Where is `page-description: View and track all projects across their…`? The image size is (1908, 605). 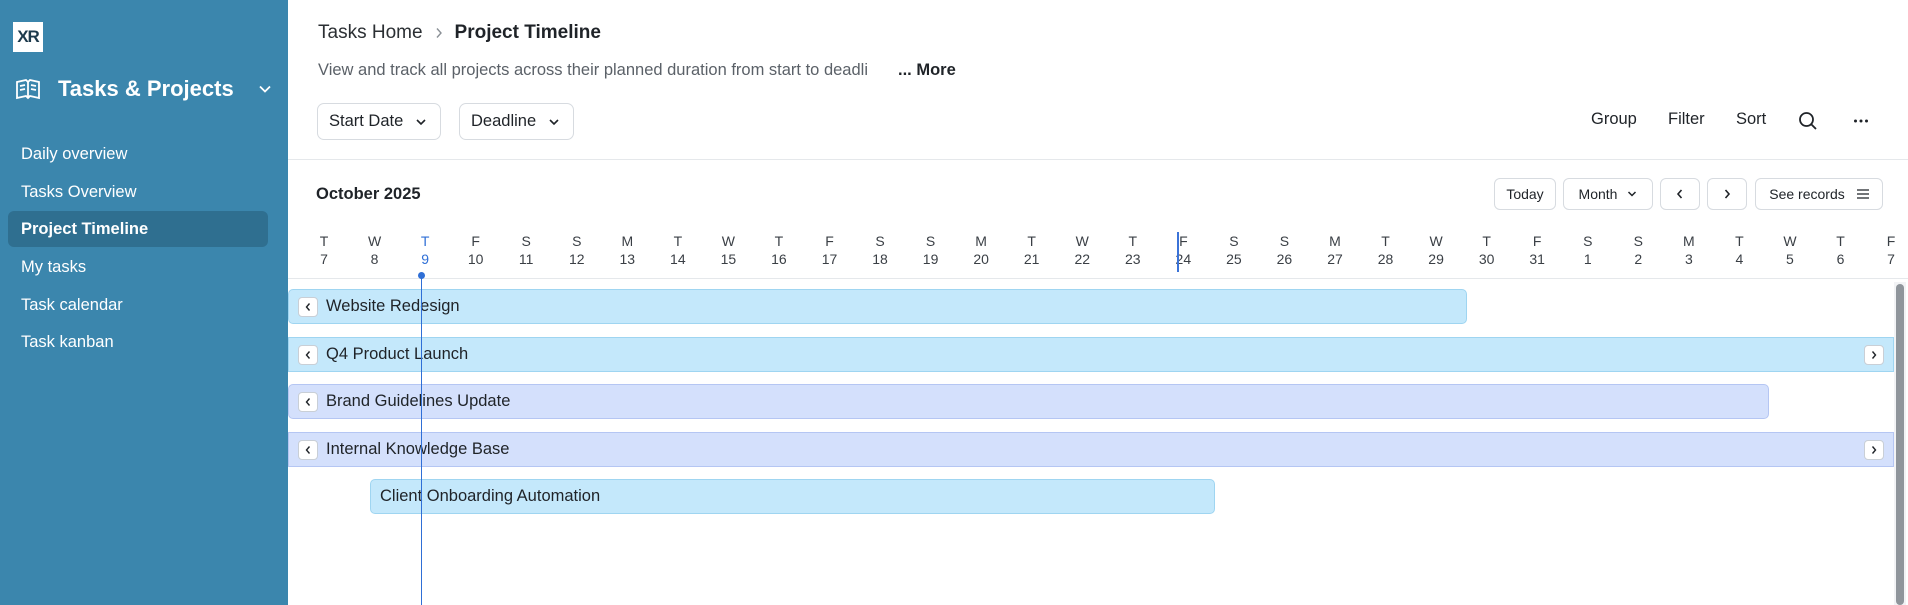
page-description: View and track all projects across their… is located at coordinates (593, 70).